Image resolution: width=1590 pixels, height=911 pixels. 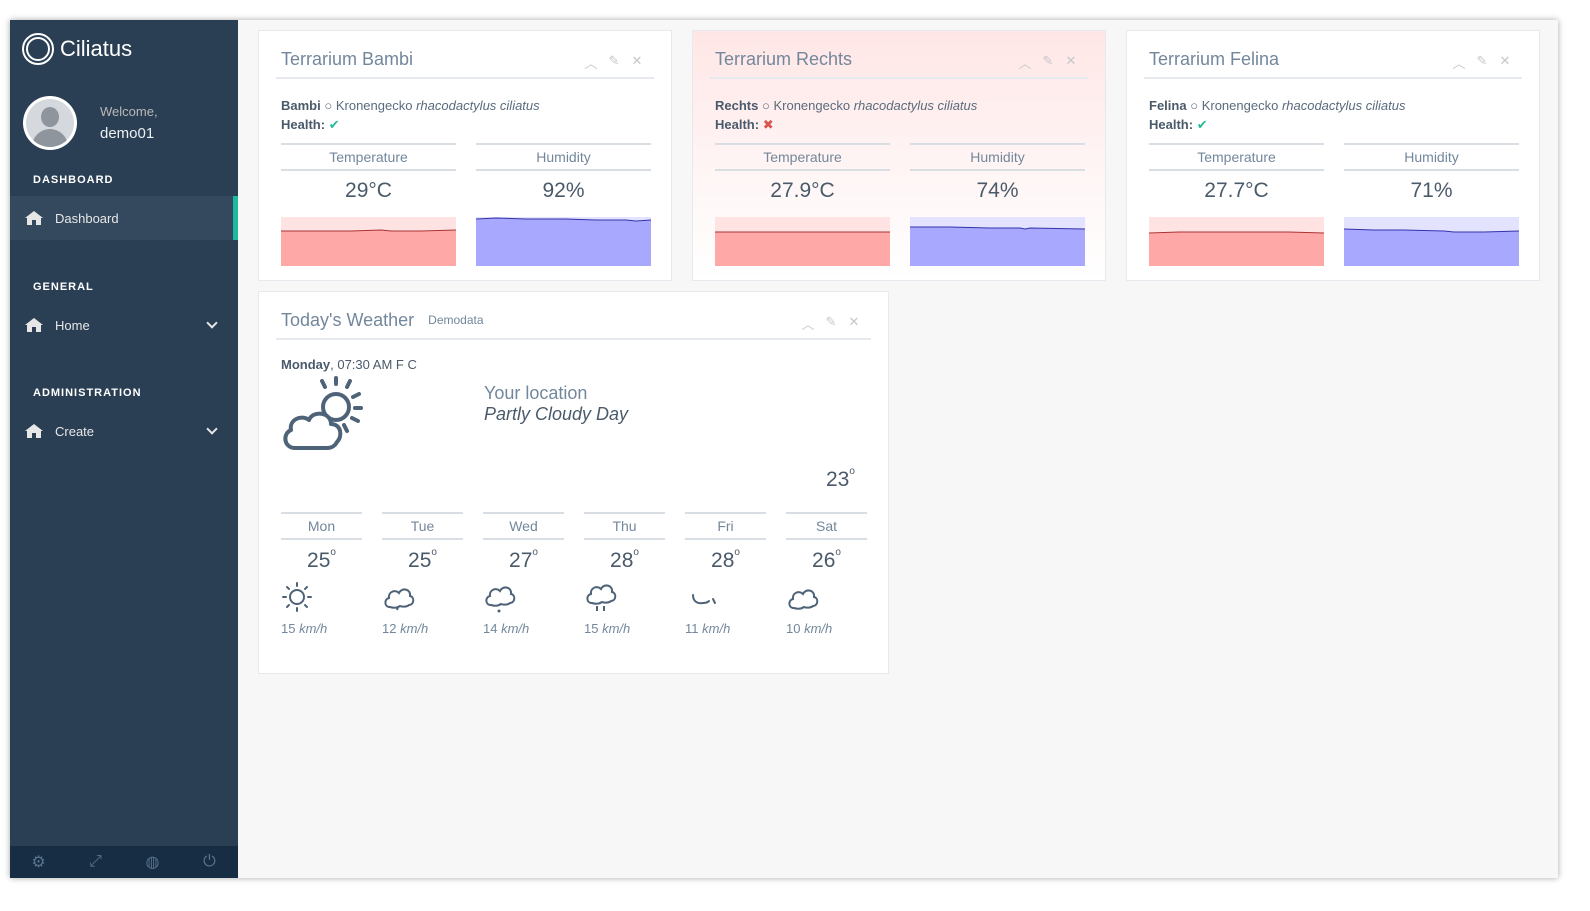 I want to click on sidebar-item-home: Home, so click(x=124, y=325).